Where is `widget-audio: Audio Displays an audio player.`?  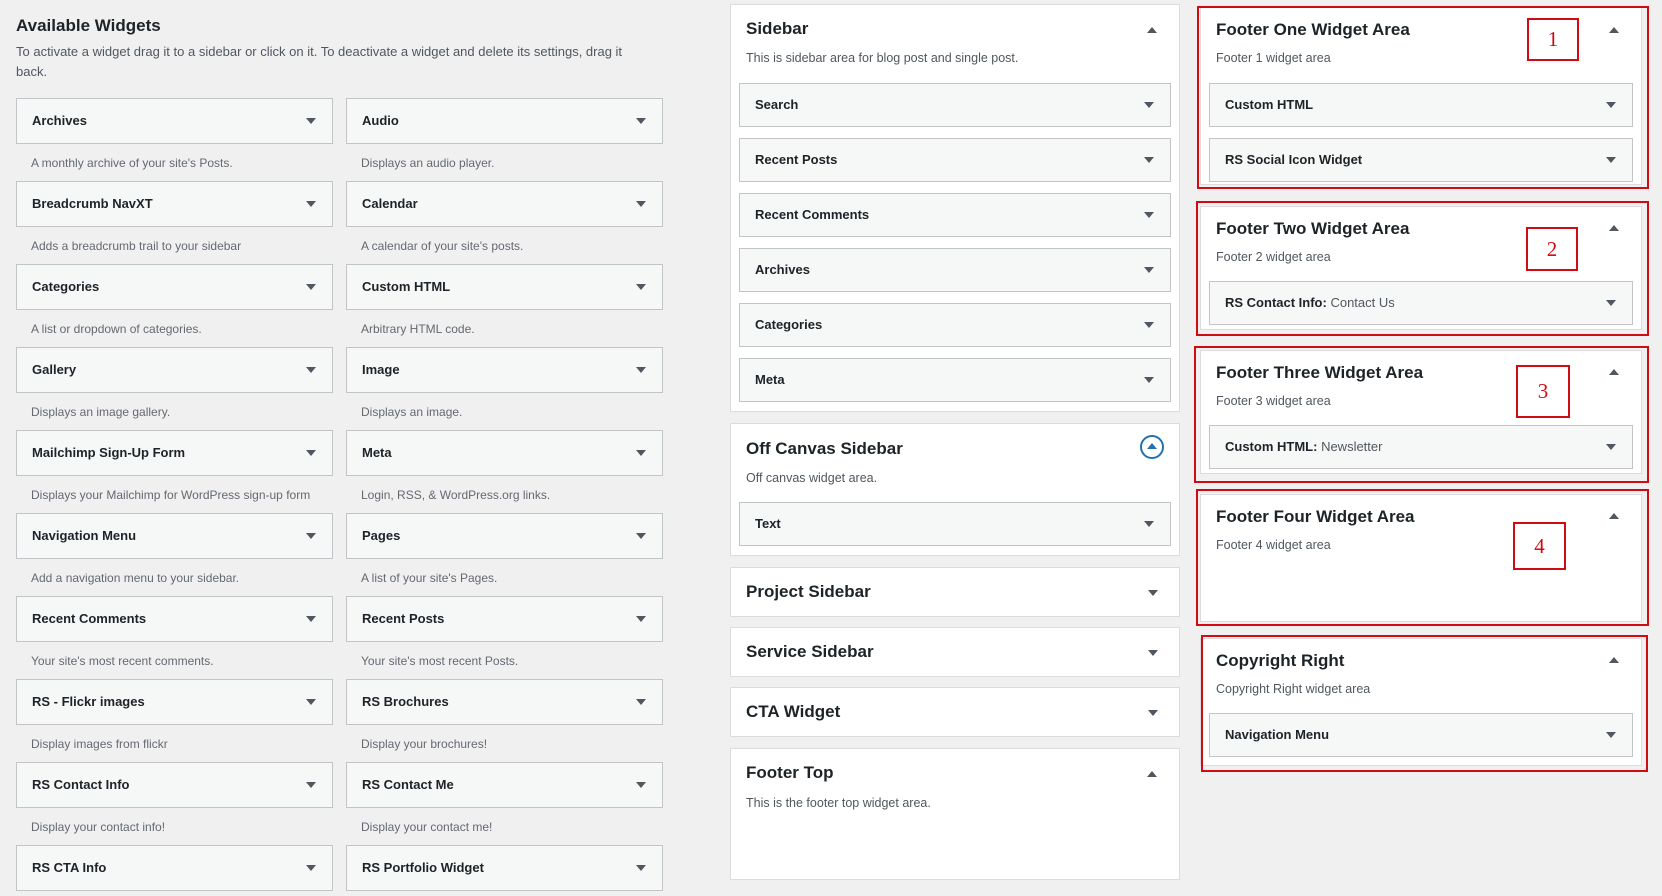 widget-audio: Audio Displays an audio player. is located at coordinates (504, 139).